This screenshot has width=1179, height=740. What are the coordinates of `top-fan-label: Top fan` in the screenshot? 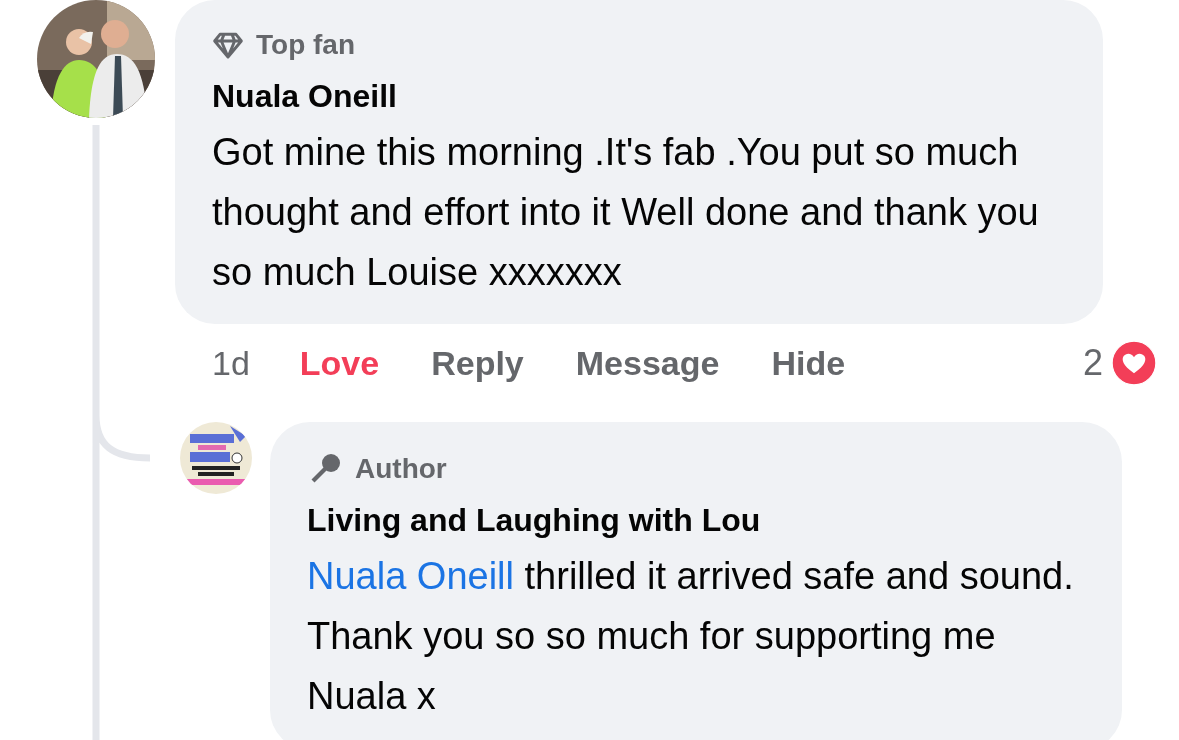 It's located at (305, 45).